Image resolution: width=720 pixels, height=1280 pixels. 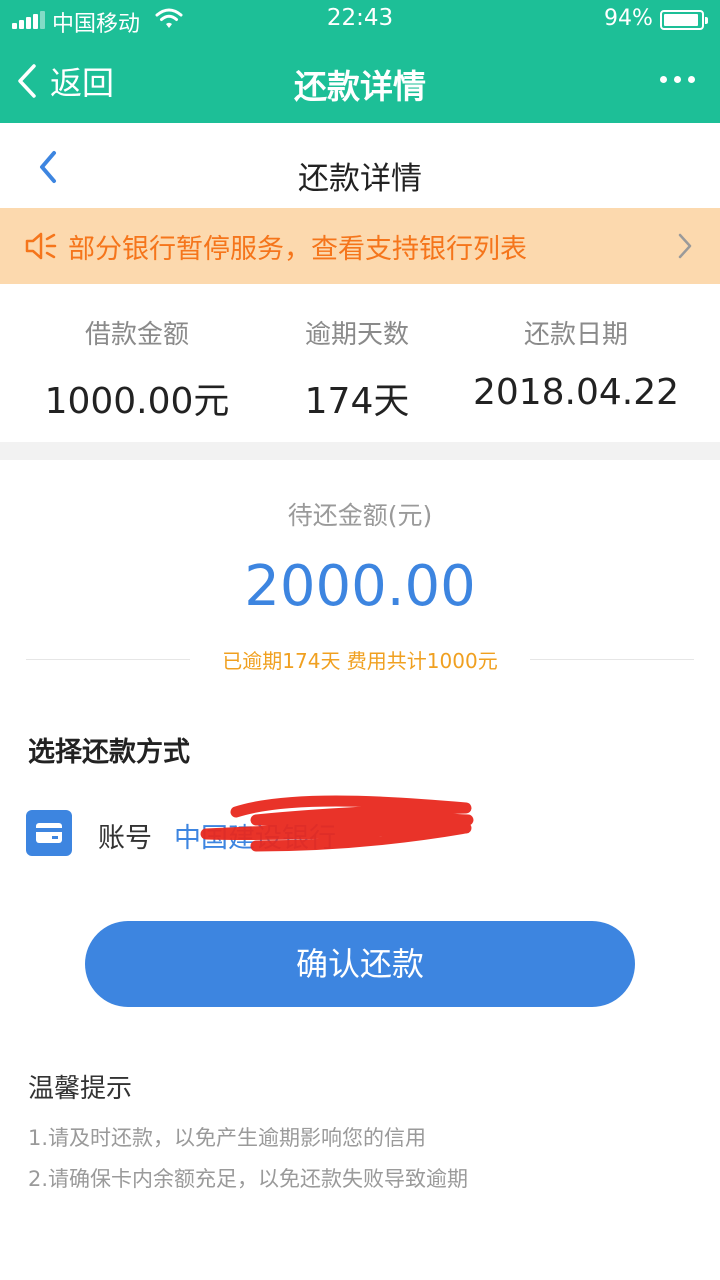 I want to click on nav-bar: 返回 还款详情, so click(x=360, y=81).